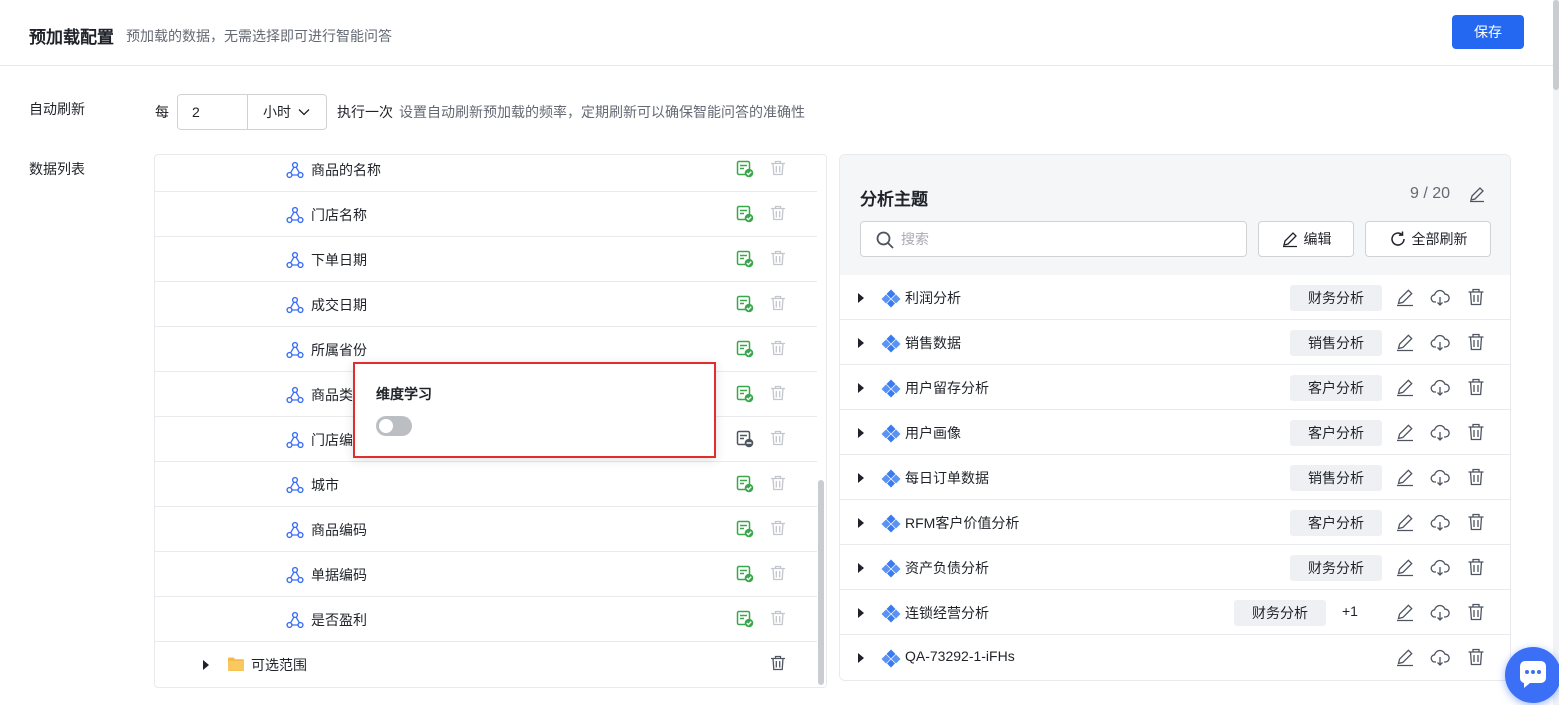  Describe the element at coordinates (891, 433) in the screenshot. I see `topic-icon` at that location.